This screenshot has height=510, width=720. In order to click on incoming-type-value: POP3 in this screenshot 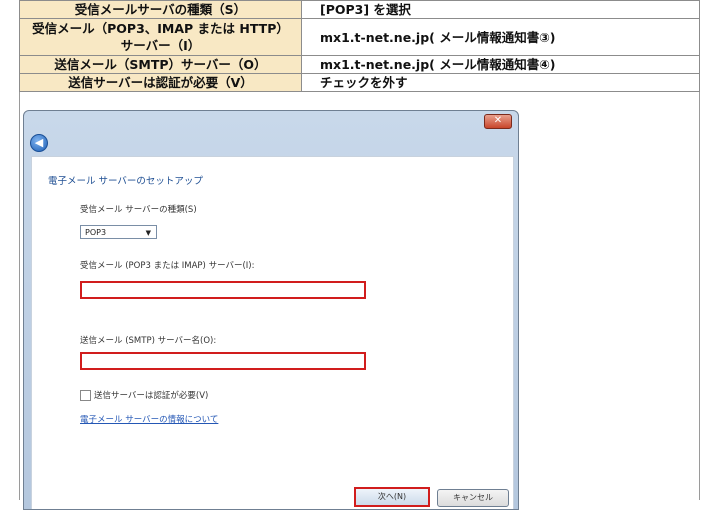, I will do `click(96, 232)`.